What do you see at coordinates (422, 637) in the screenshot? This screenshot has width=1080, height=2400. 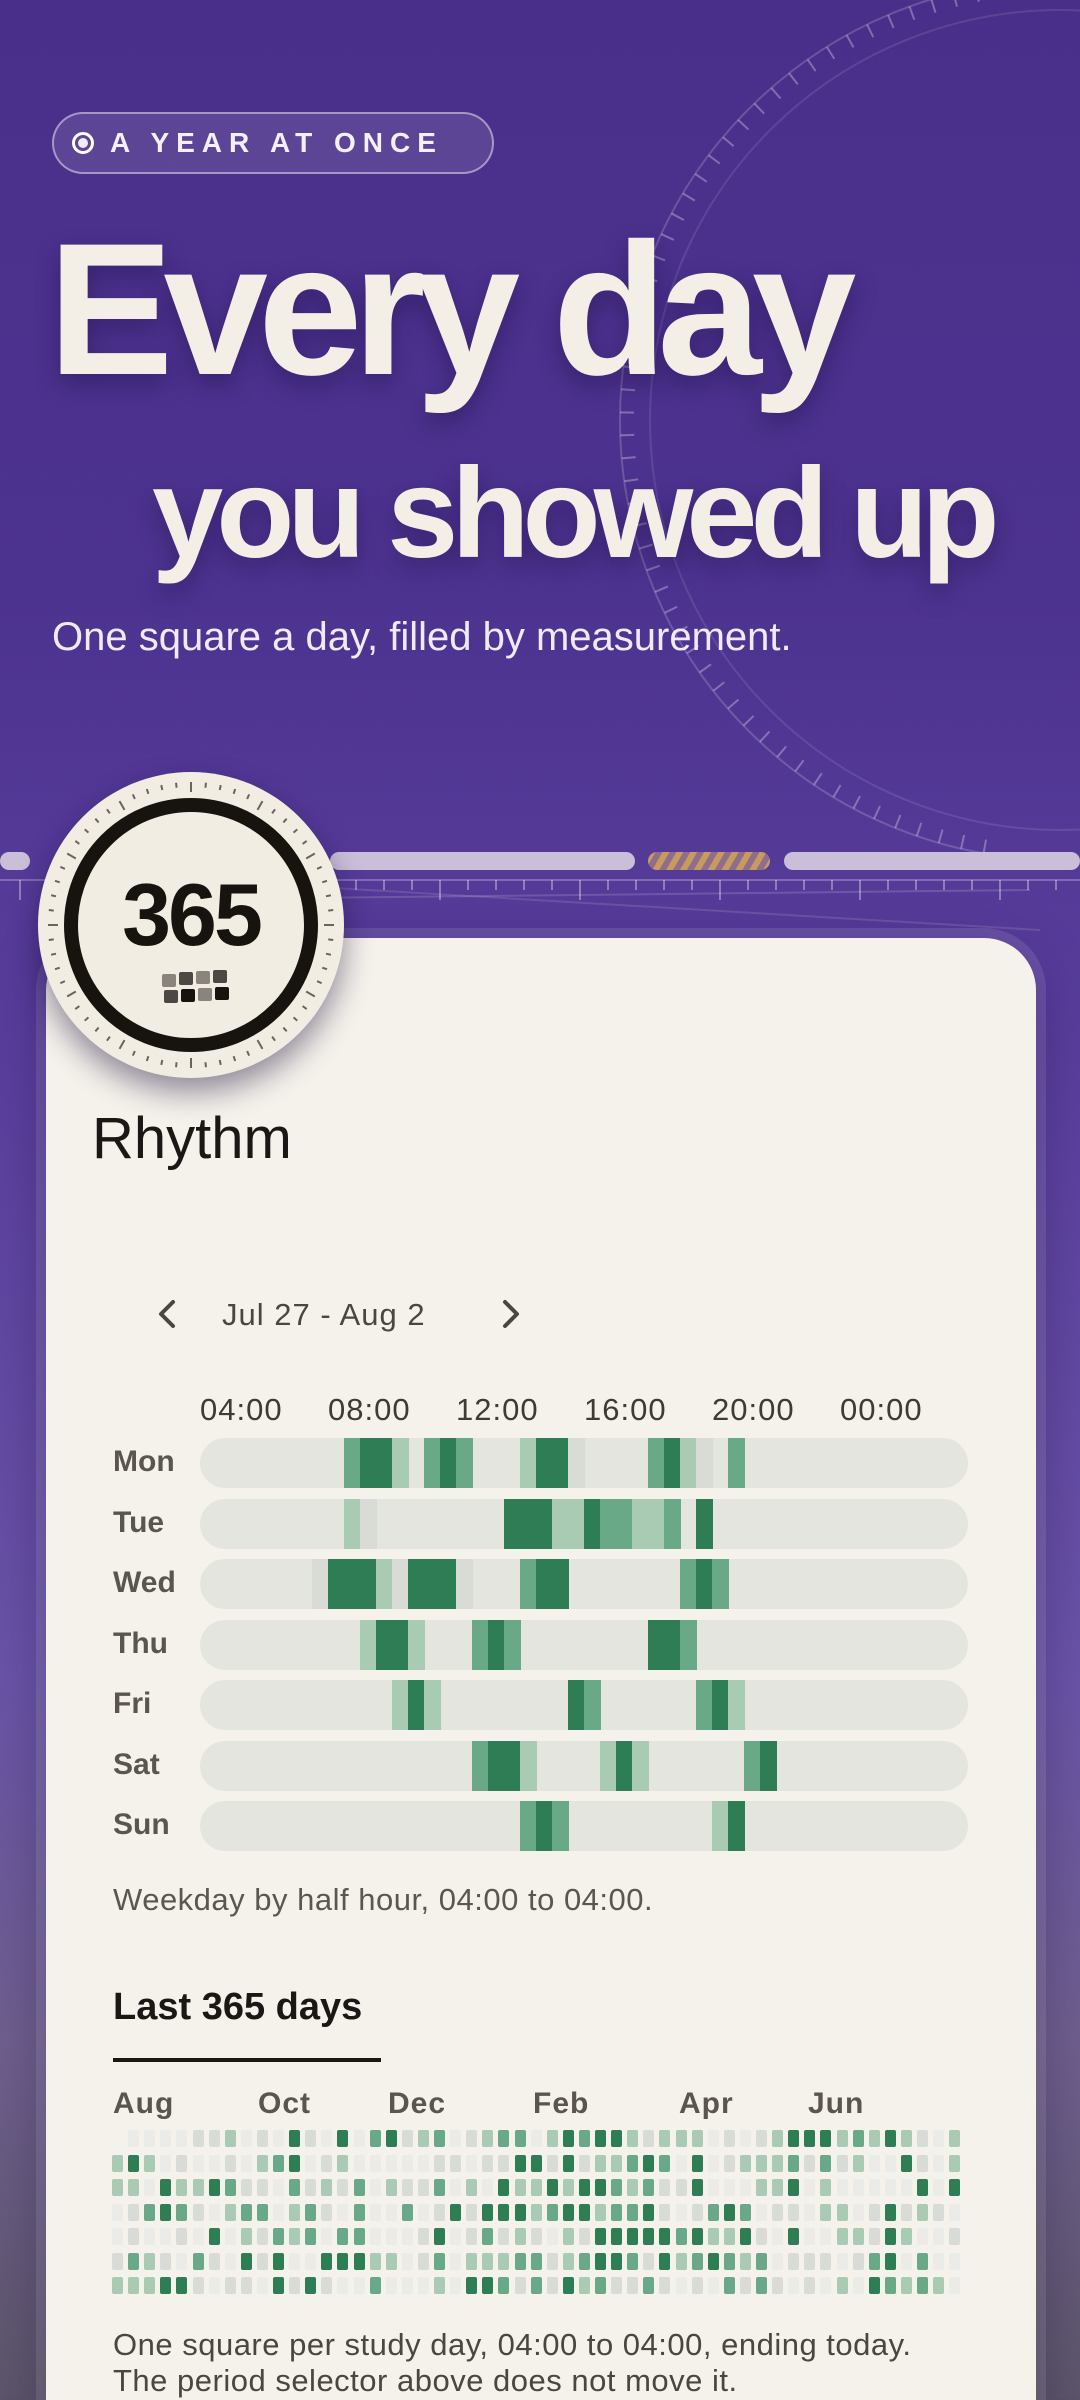 I see `hero-subtitle: One square a day, filled by measurement.` at bounding box center [422, 637].